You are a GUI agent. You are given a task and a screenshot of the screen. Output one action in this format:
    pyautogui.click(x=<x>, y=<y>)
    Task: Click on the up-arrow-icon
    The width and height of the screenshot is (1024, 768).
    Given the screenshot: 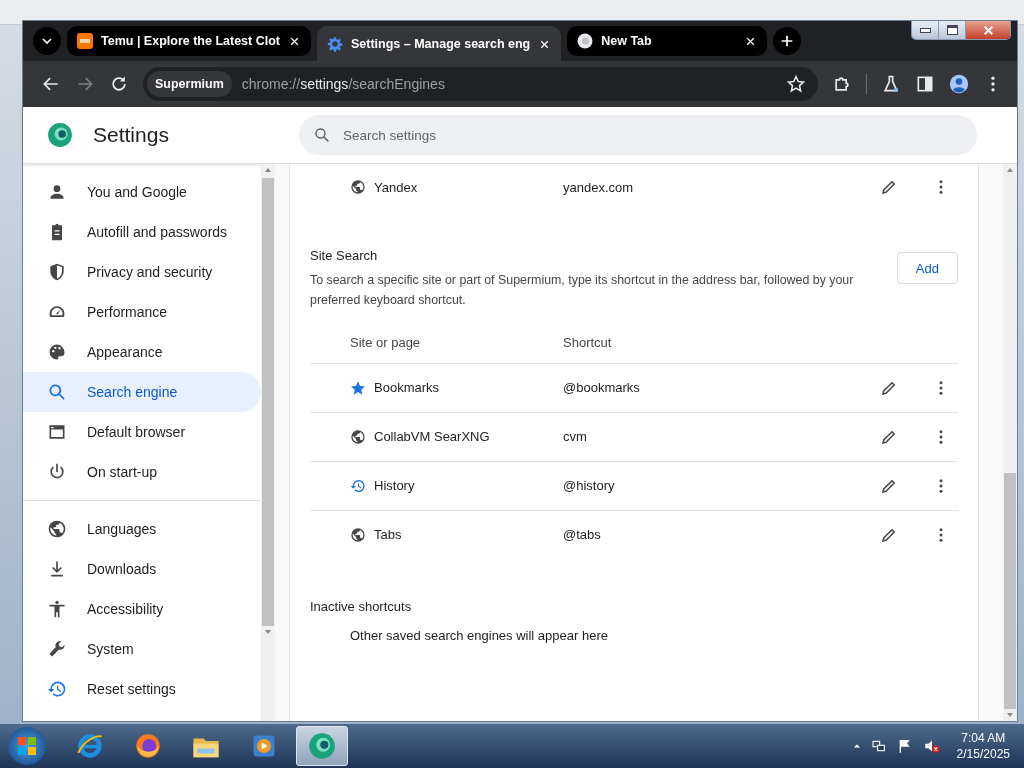 What is the action you would take?
    pyautogui.click(x=856, y=746)
    